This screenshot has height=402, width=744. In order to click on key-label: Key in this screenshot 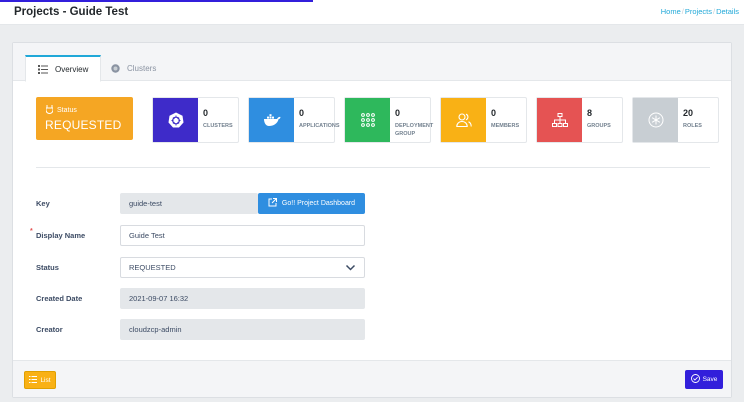, I will do `click(43, 203)`.